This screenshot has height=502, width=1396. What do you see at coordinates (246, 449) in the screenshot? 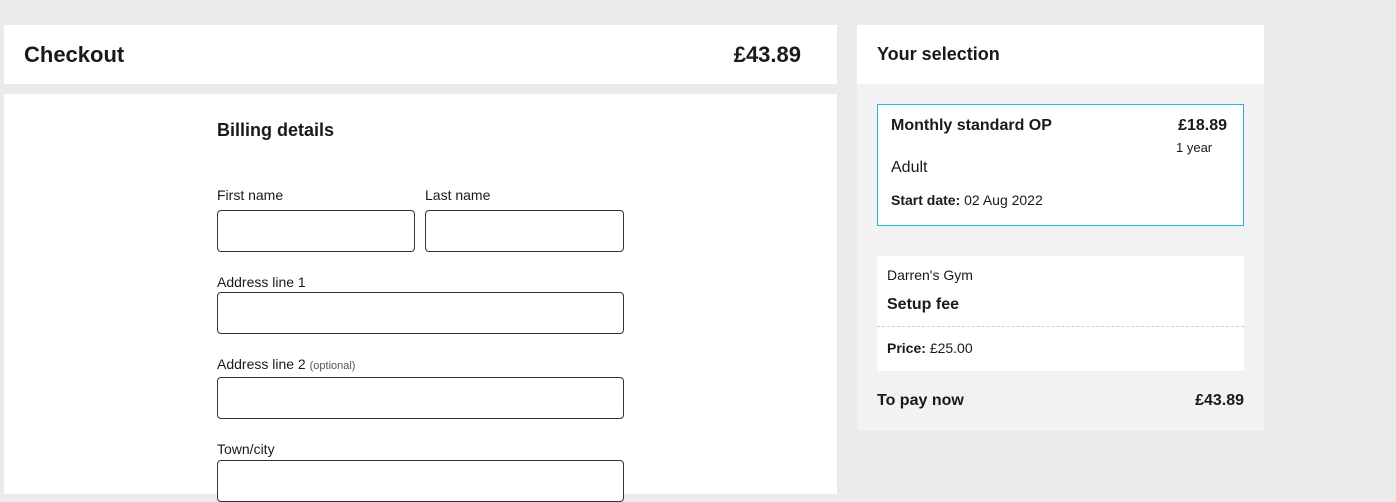
I see `town-city-label: Town/city` at bounding box center [246, 449].